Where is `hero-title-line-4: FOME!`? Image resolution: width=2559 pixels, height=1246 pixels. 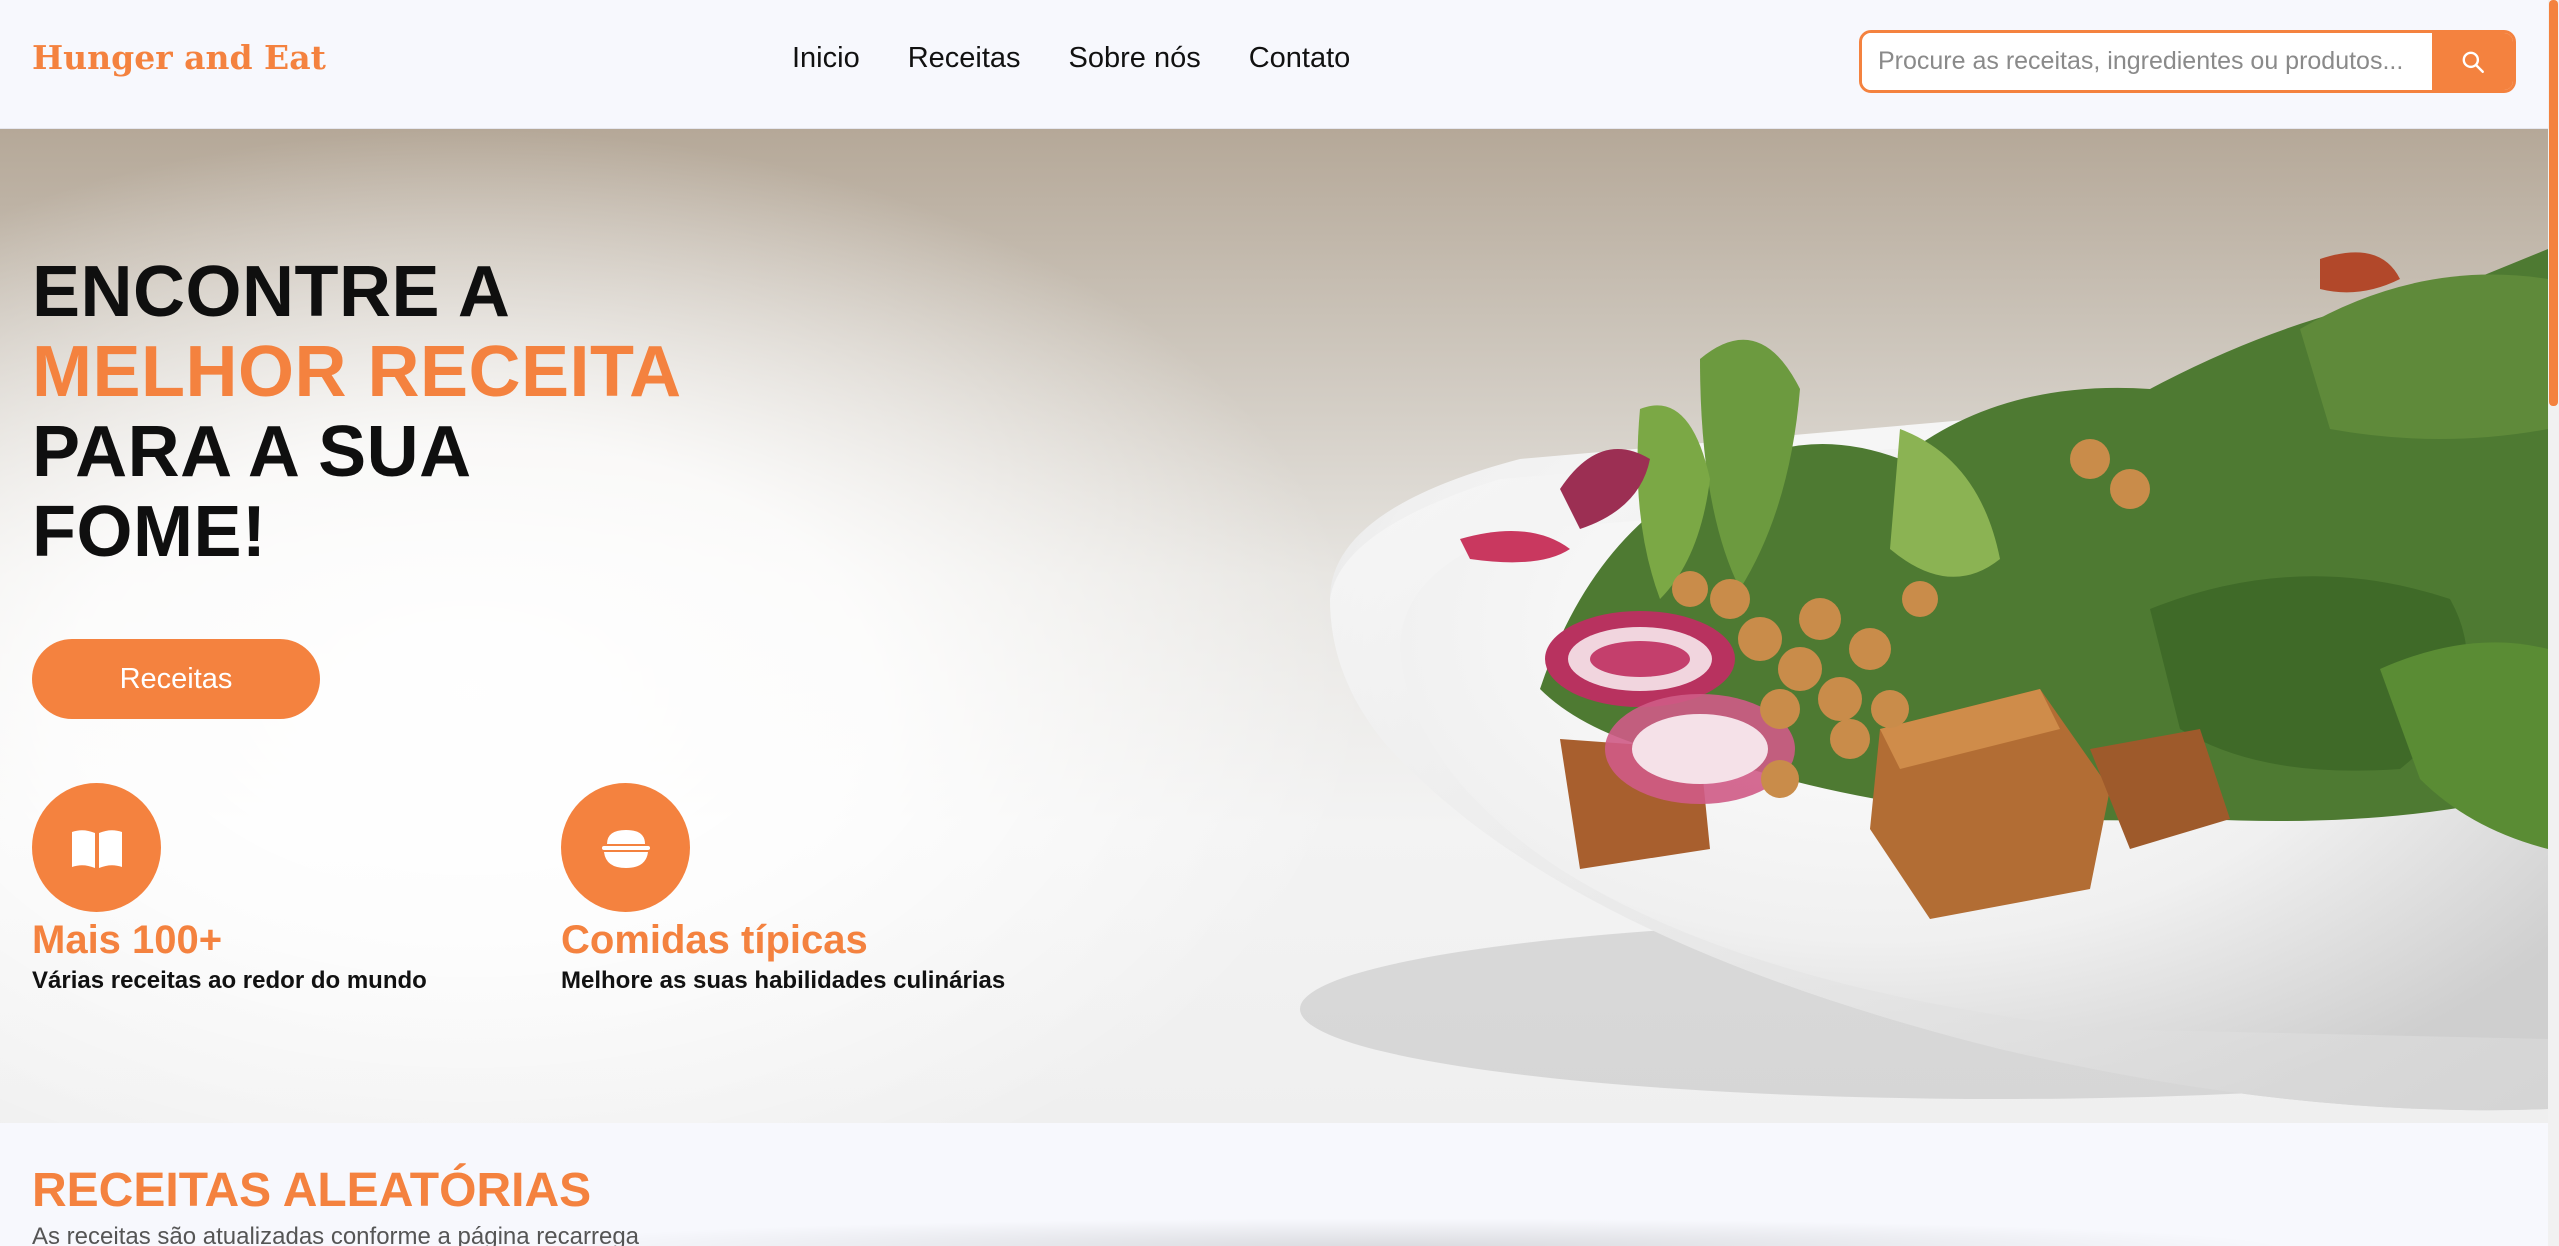 hero-title-line-4: FOME! is located at coordinates (149, 532).